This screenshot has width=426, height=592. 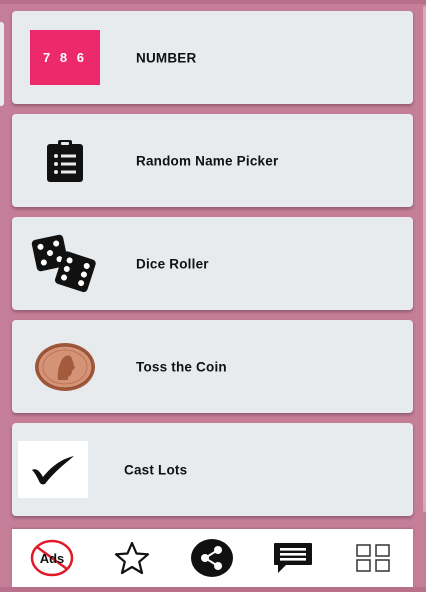 What do you see at coordinates (213, 589) in the screenshot?
I see `bottom-strip` at bounding box center [213, 589].